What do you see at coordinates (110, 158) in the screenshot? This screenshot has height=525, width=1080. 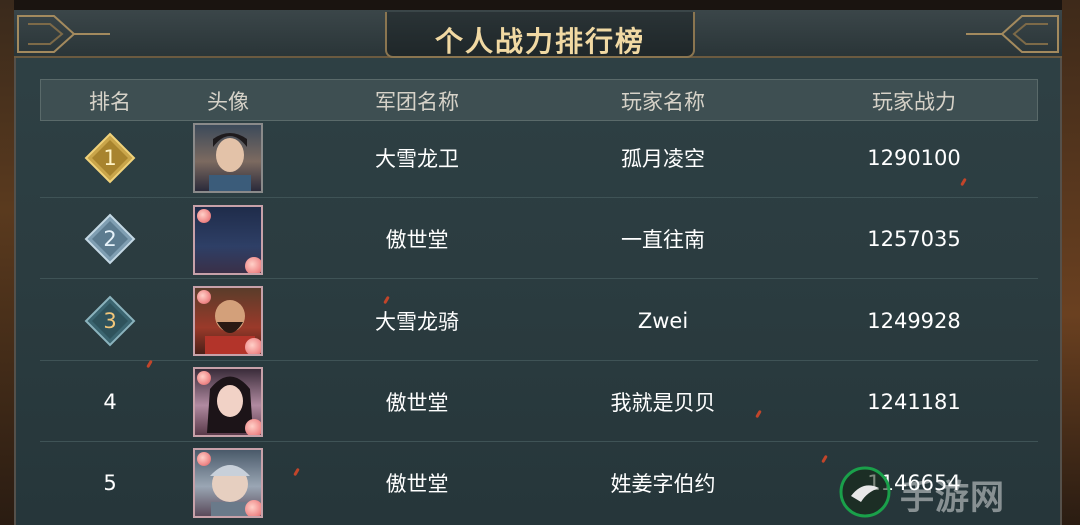 I see `rank-number: 1` at bounding box center [110, 158].